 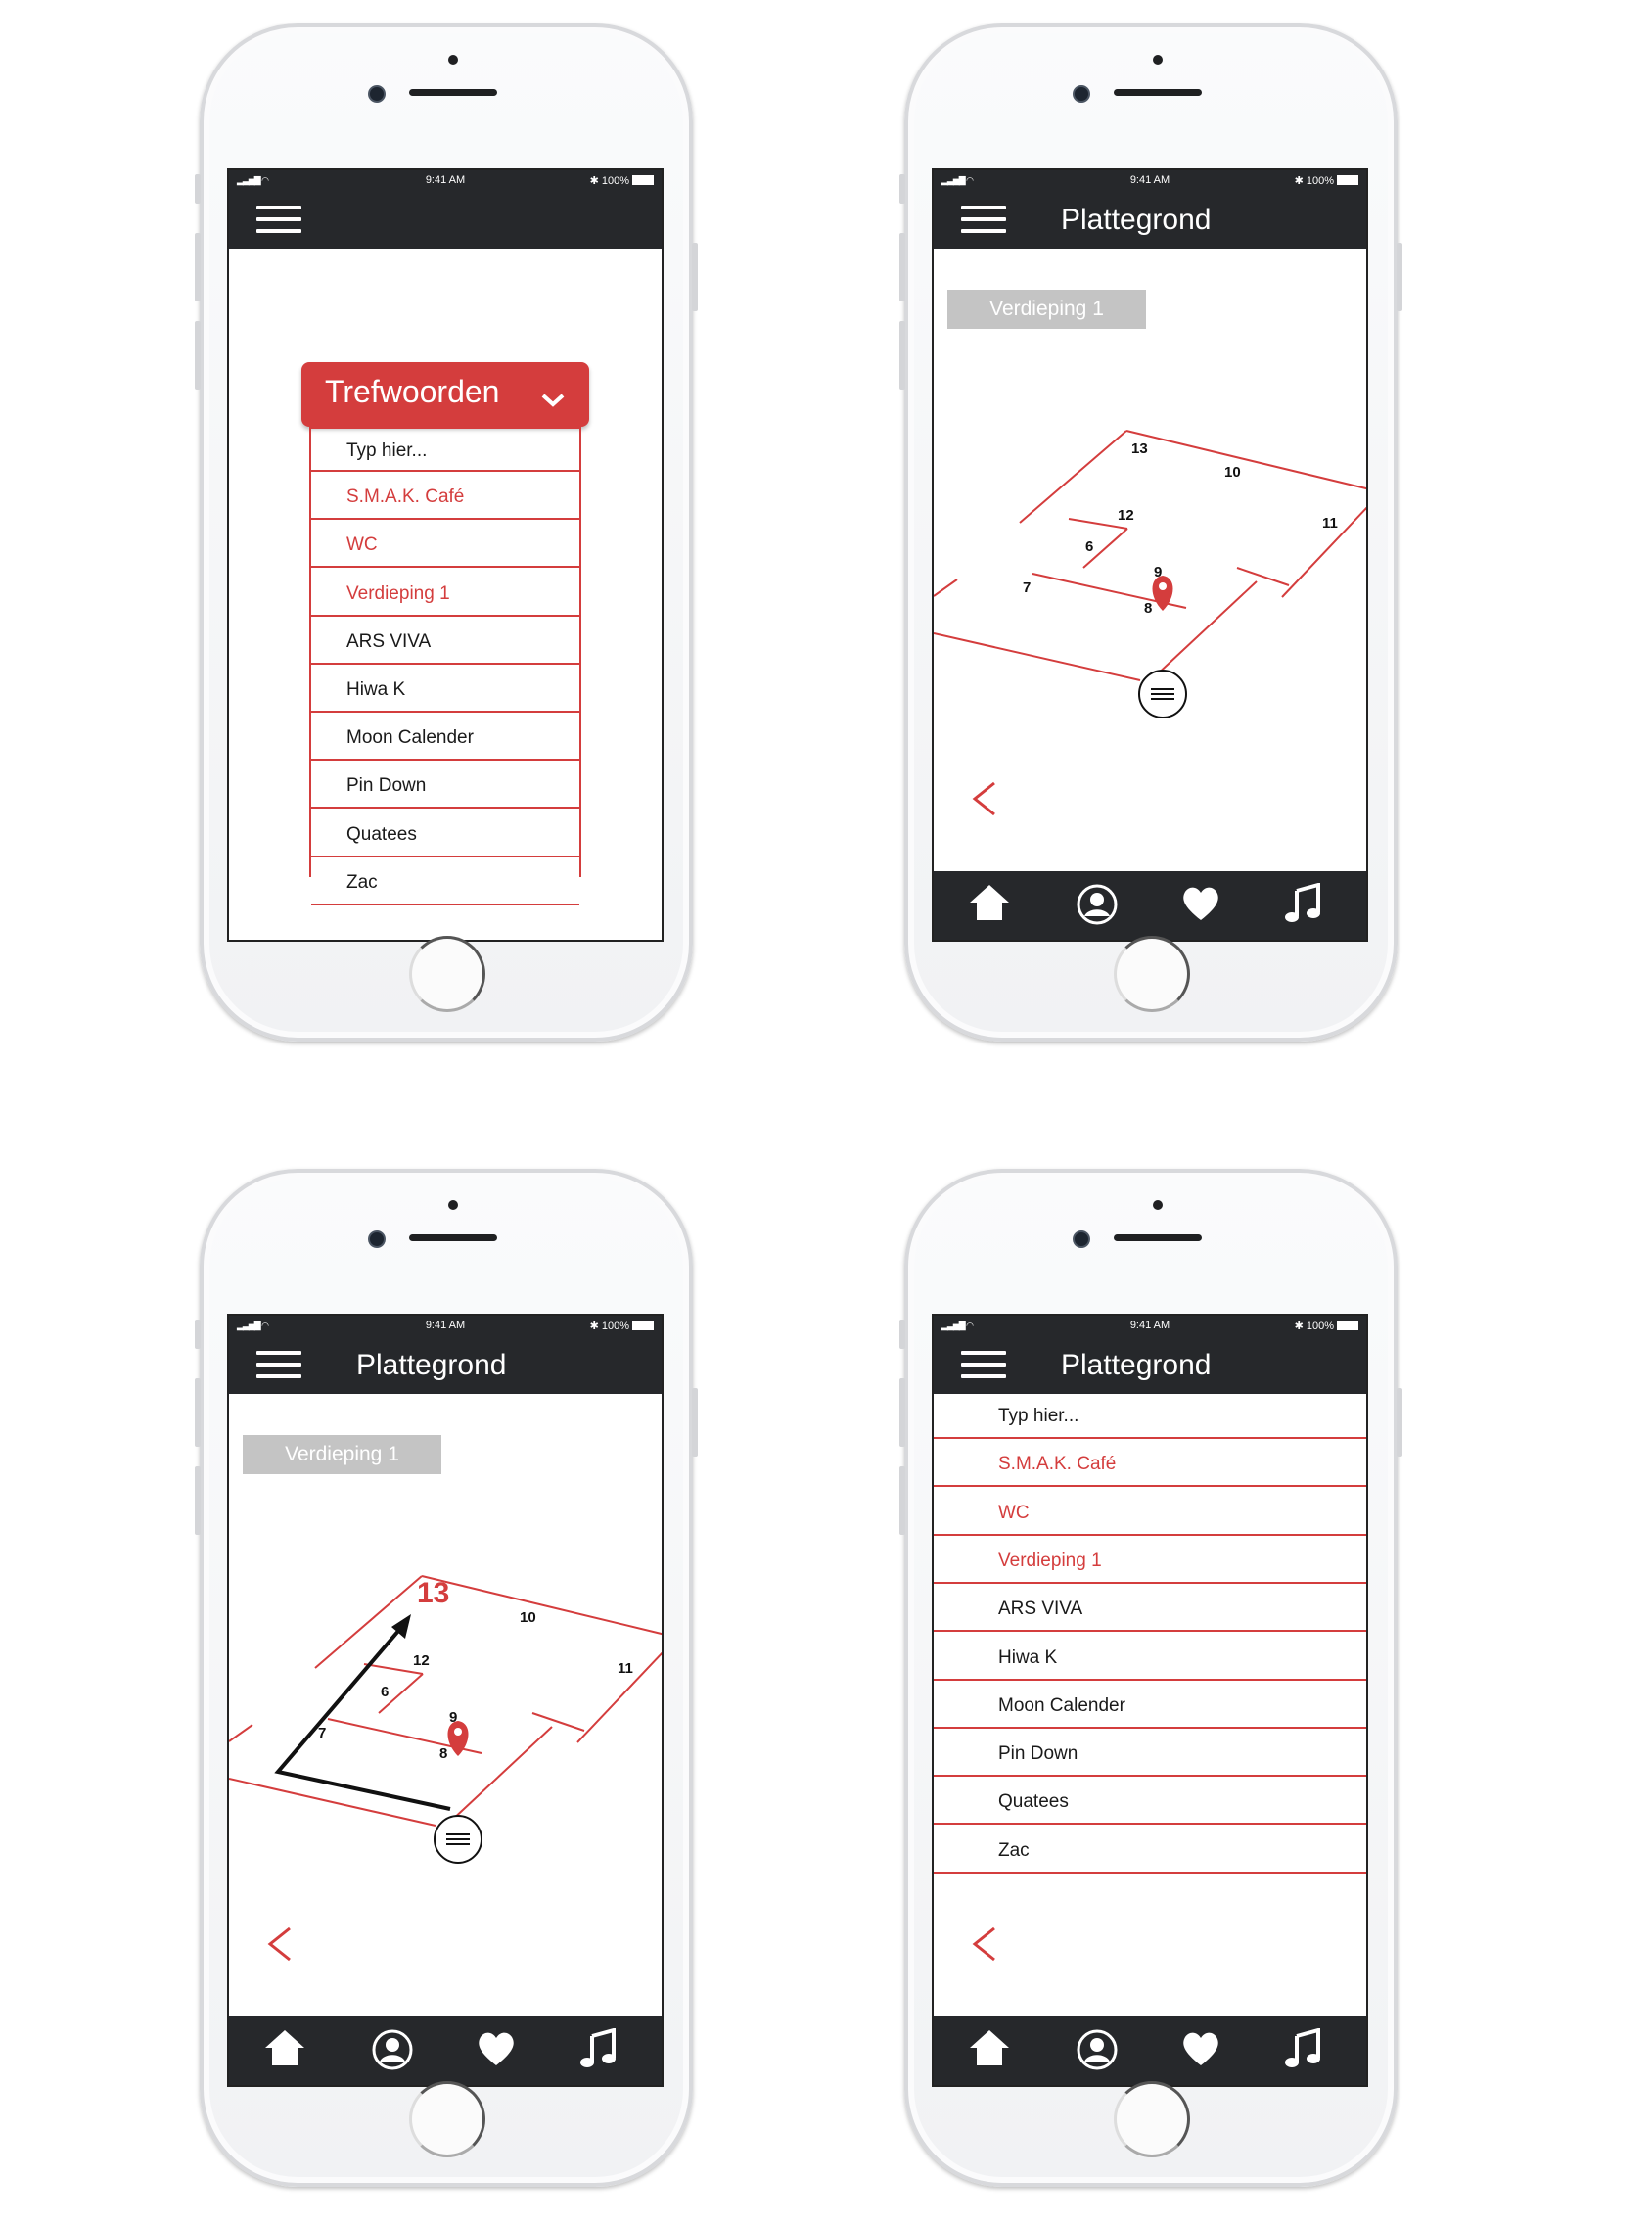 What do you see at coordinates (445, 594) in the screenshot?
I see `dropdown-item: Verdieping 1` at bounding box center [445, 594].